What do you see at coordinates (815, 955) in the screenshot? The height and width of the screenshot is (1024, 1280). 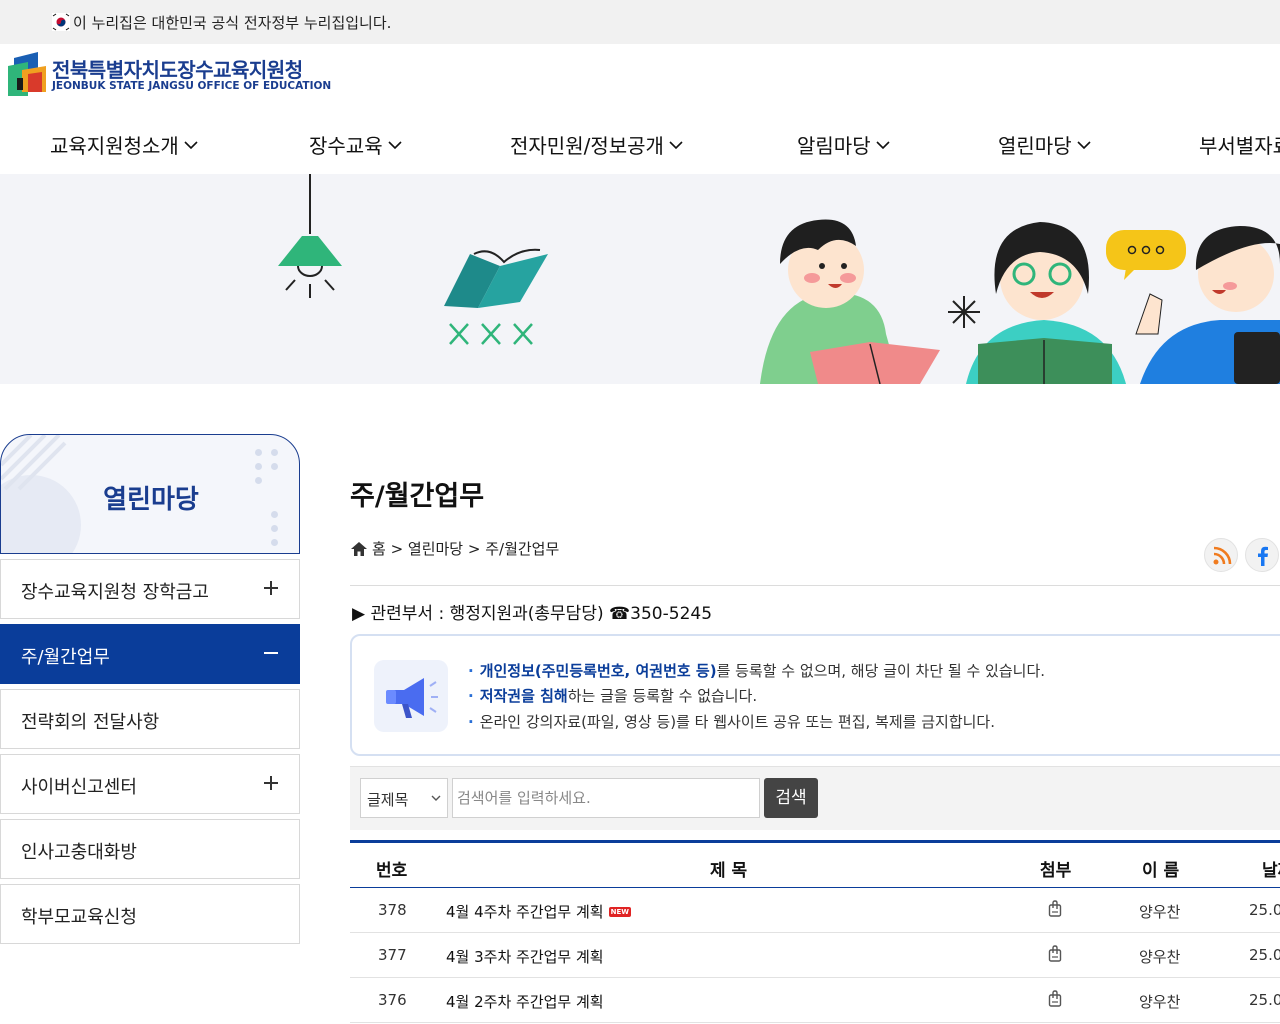 I see `table-row: 377 4월 3주차 주간업무 계획 양우찬 25.04.11` at bounding box center [815, 955].